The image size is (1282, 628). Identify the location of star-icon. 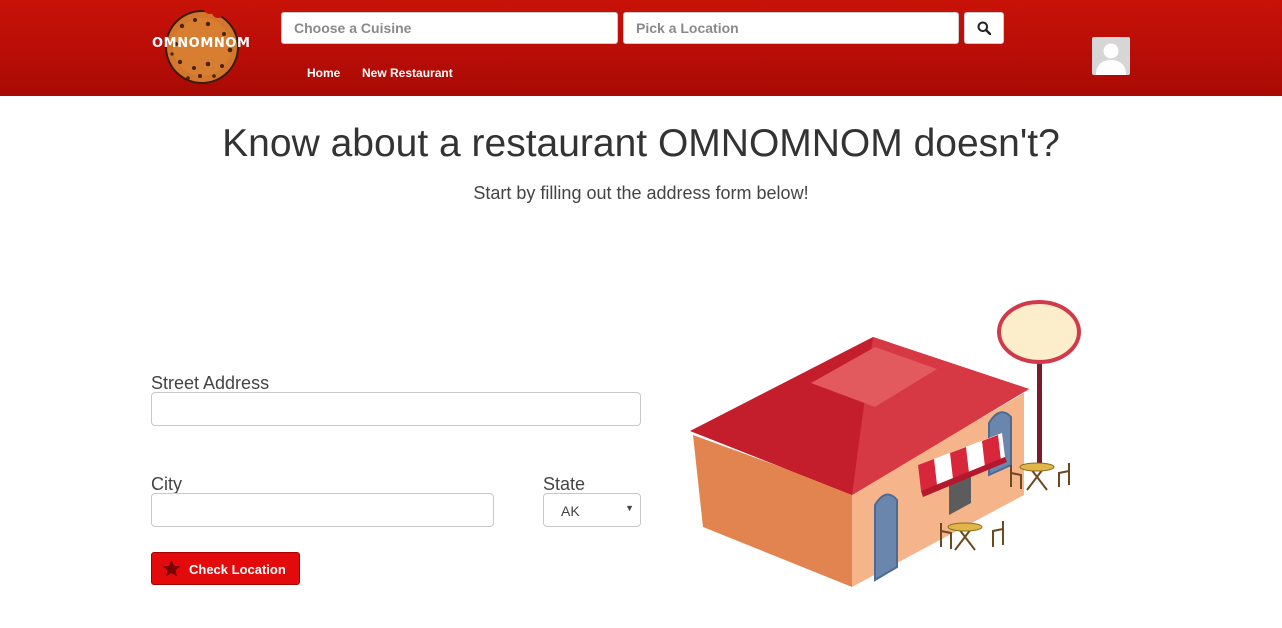
(171, 568).